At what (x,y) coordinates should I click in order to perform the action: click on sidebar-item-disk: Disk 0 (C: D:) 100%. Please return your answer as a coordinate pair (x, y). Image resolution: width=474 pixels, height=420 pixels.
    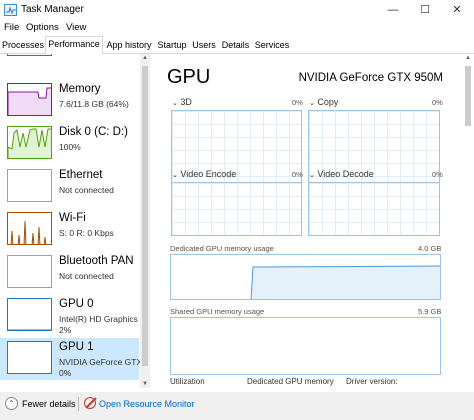
    Looking at the image, I should click on (69, 144).